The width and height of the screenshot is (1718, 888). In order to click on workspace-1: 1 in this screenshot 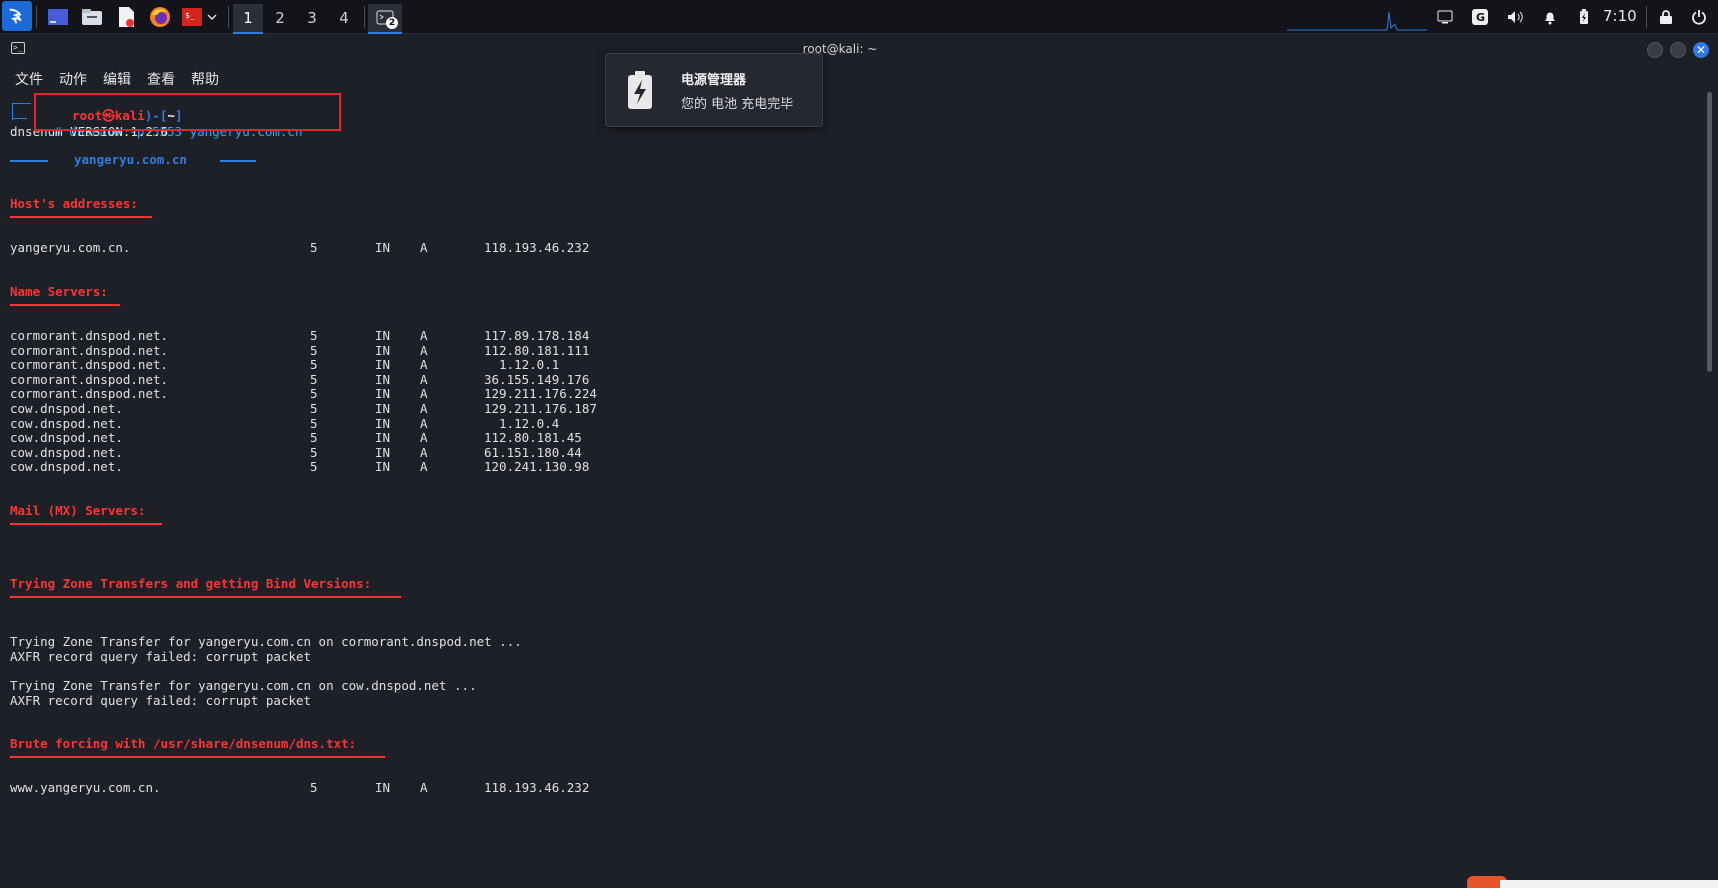, I will do `click(248, 19)`.